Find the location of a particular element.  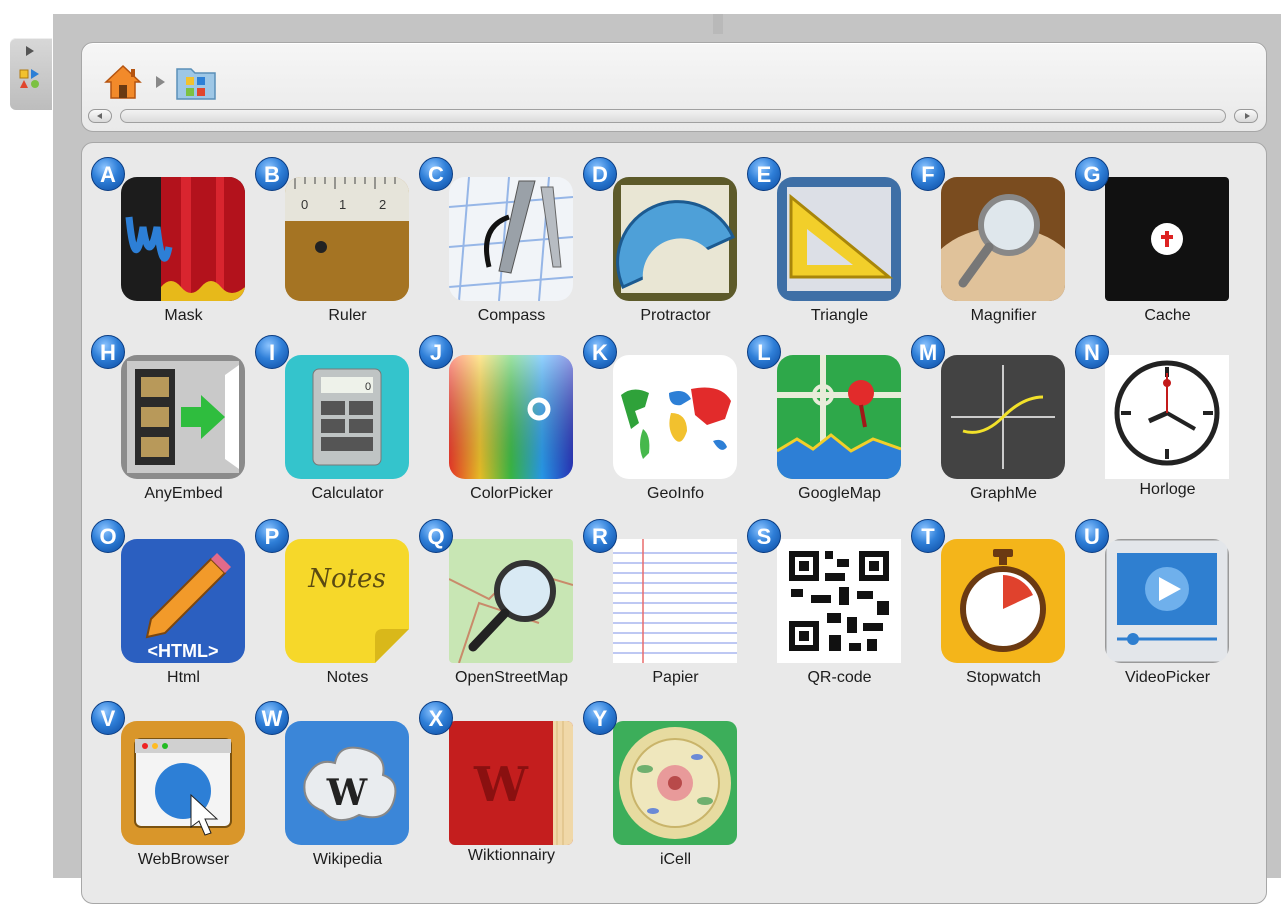

app-compass: C Compass is located at coordinates (499, 245).